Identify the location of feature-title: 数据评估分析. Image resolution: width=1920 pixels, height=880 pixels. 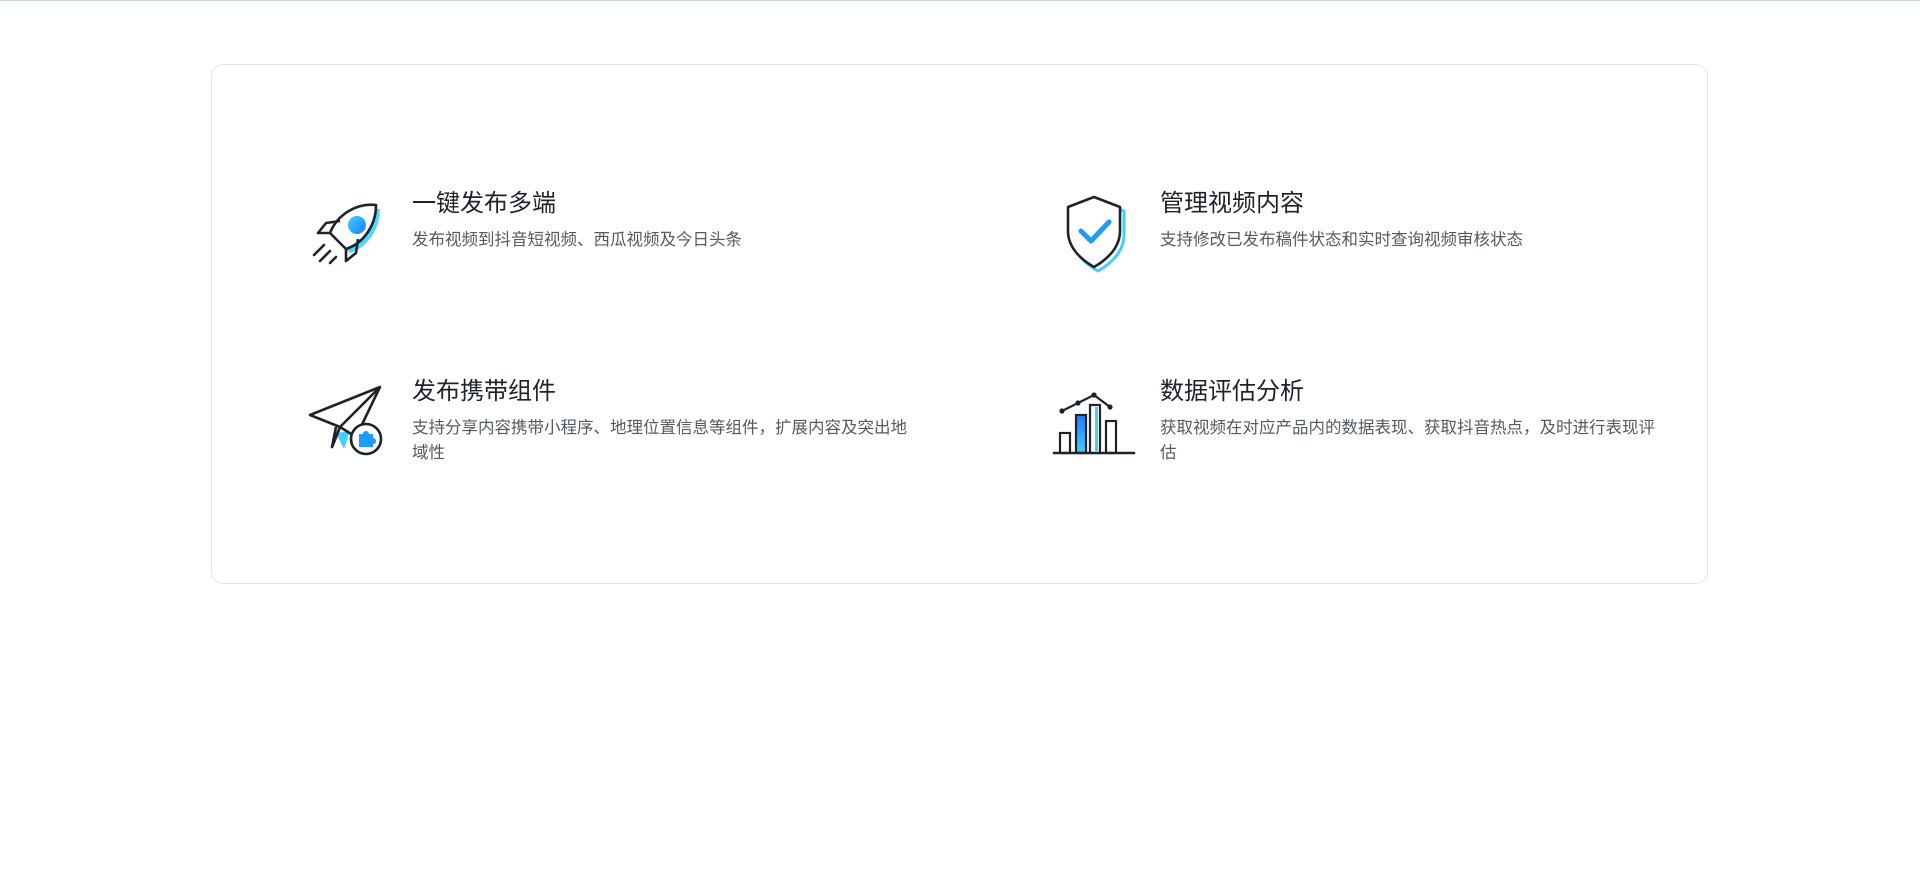
(1232, 391).